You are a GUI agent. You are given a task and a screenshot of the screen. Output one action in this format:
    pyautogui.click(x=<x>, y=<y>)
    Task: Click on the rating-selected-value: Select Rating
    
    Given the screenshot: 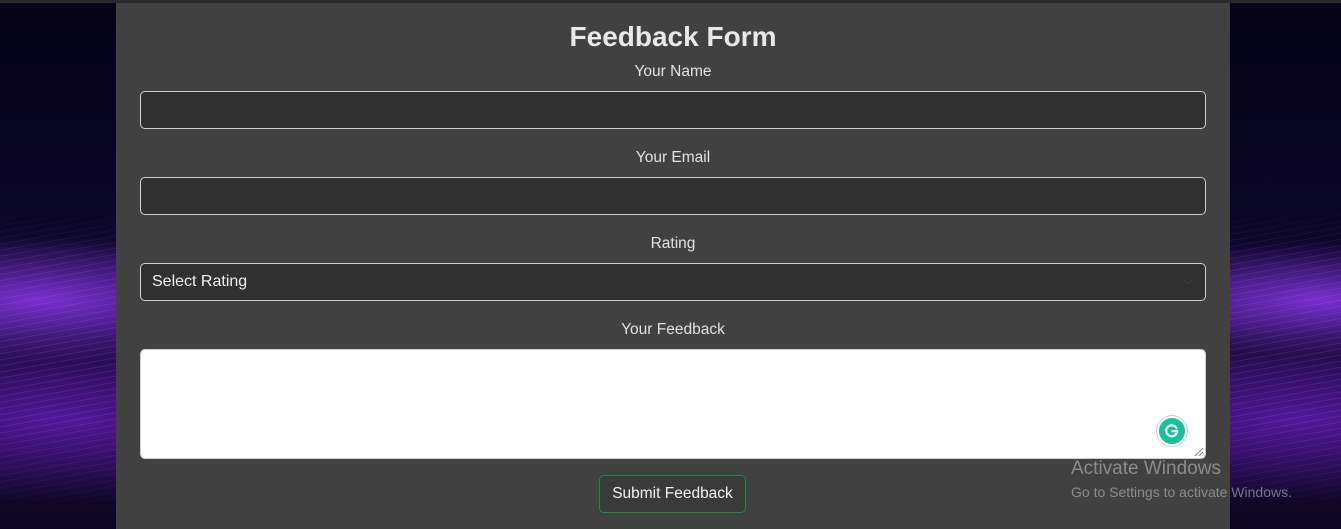 What is the action you would take?
    pyautogui.click(x=200, y=281)
    